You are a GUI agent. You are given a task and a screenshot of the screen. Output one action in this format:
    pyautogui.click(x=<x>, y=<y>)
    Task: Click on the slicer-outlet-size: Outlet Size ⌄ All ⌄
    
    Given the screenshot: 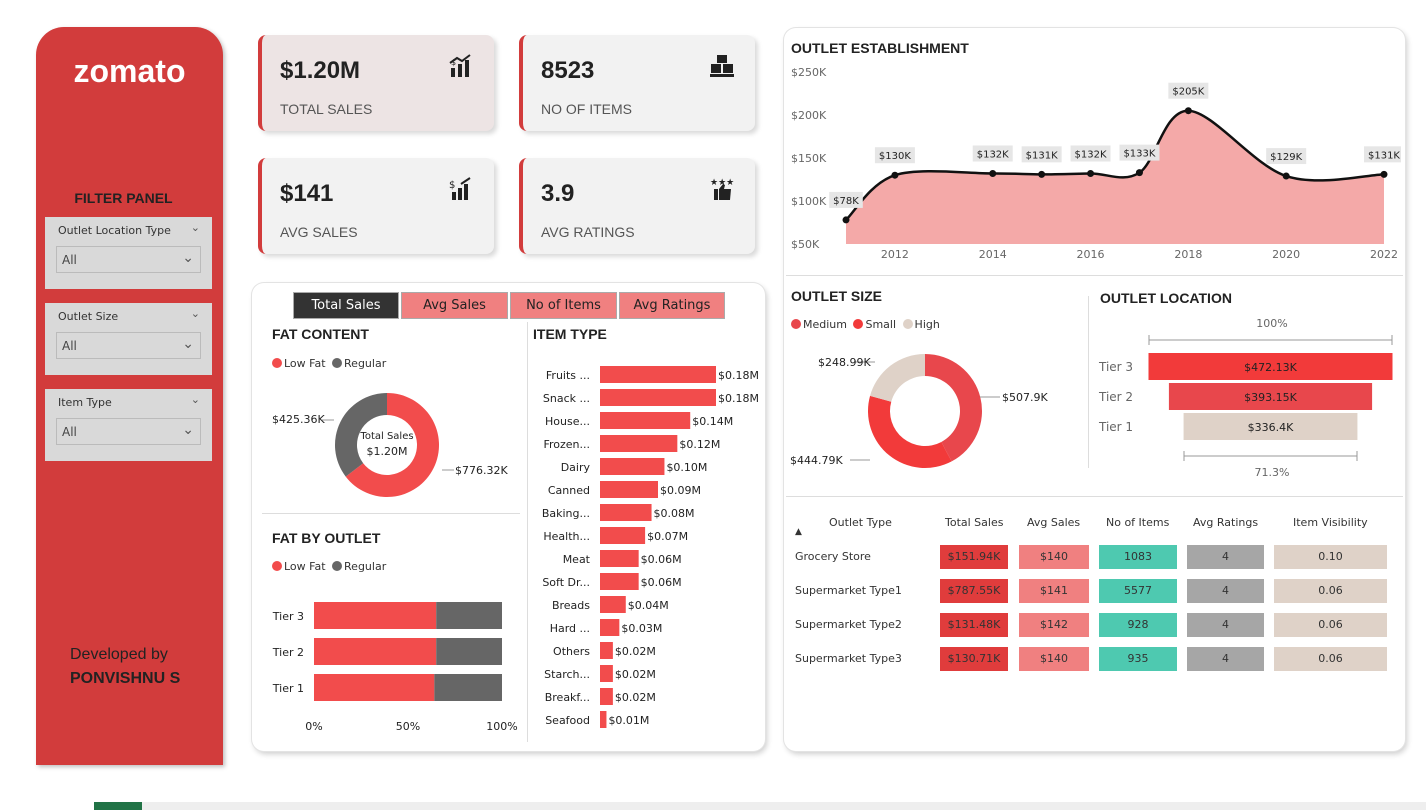 What is the action you would take?
    pyautogui.click(x=128, y=339)
    